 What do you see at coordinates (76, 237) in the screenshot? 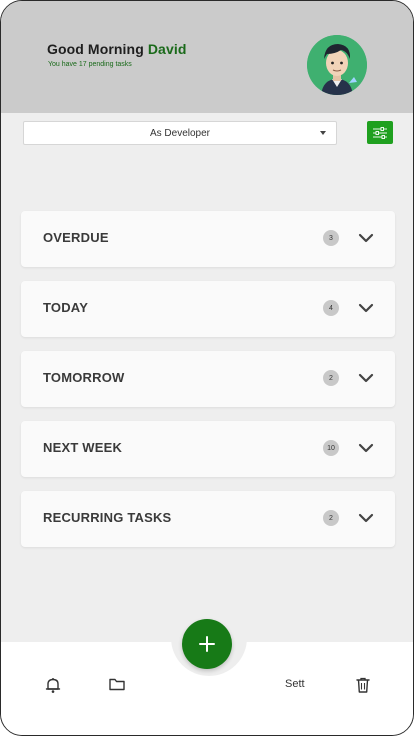
I see `section-label: OVERDUE` at bounding box center [76, 237].